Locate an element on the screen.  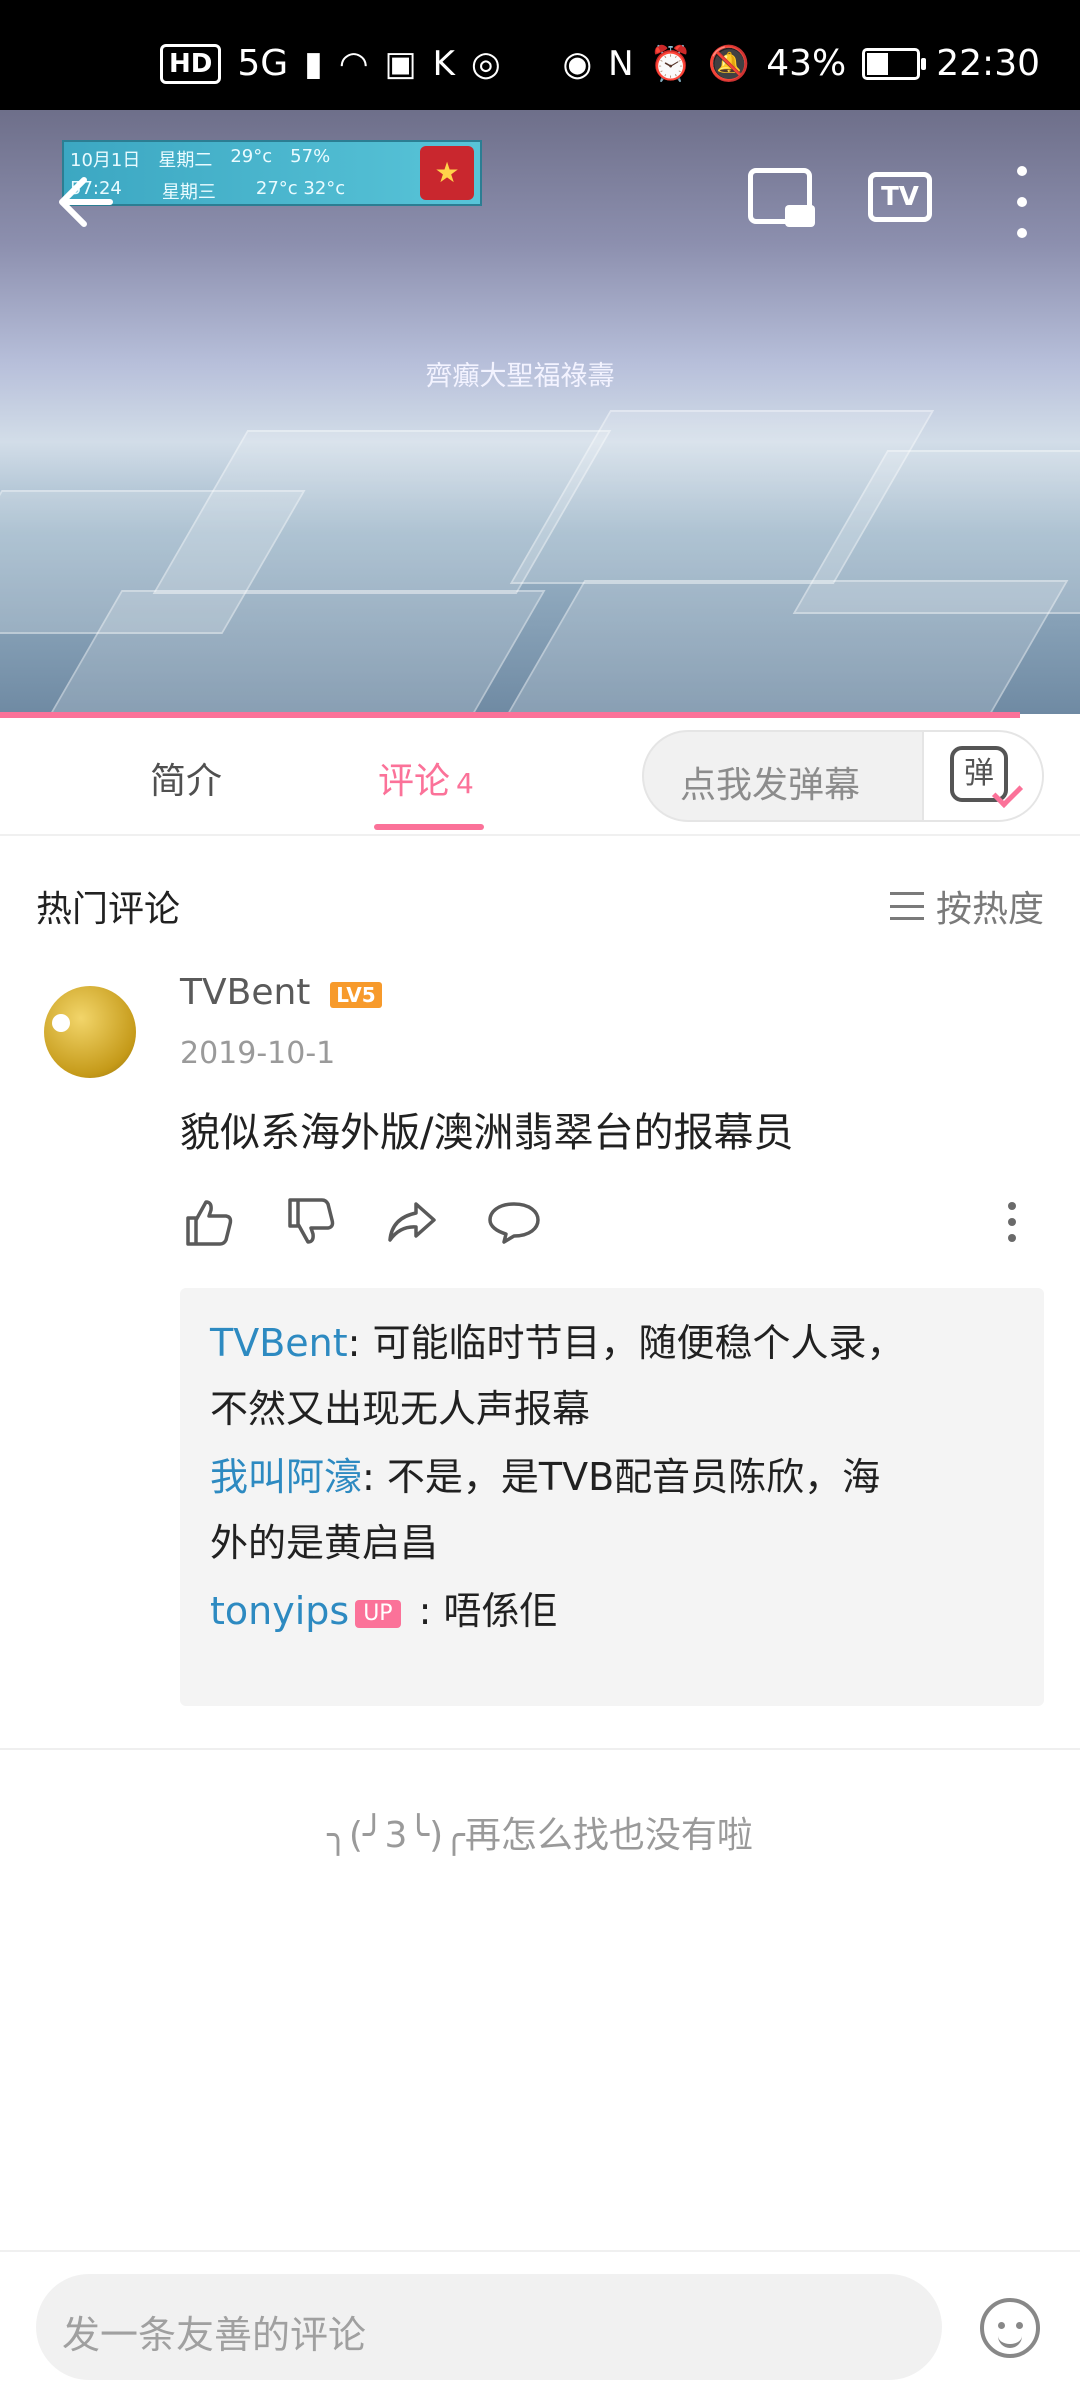
ticker-temp: 29°c is located at coordinates (251, 156).